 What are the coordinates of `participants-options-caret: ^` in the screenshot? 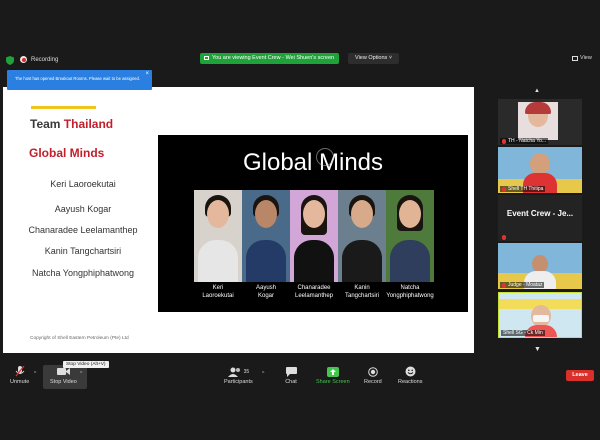 It's located at (263, 374).